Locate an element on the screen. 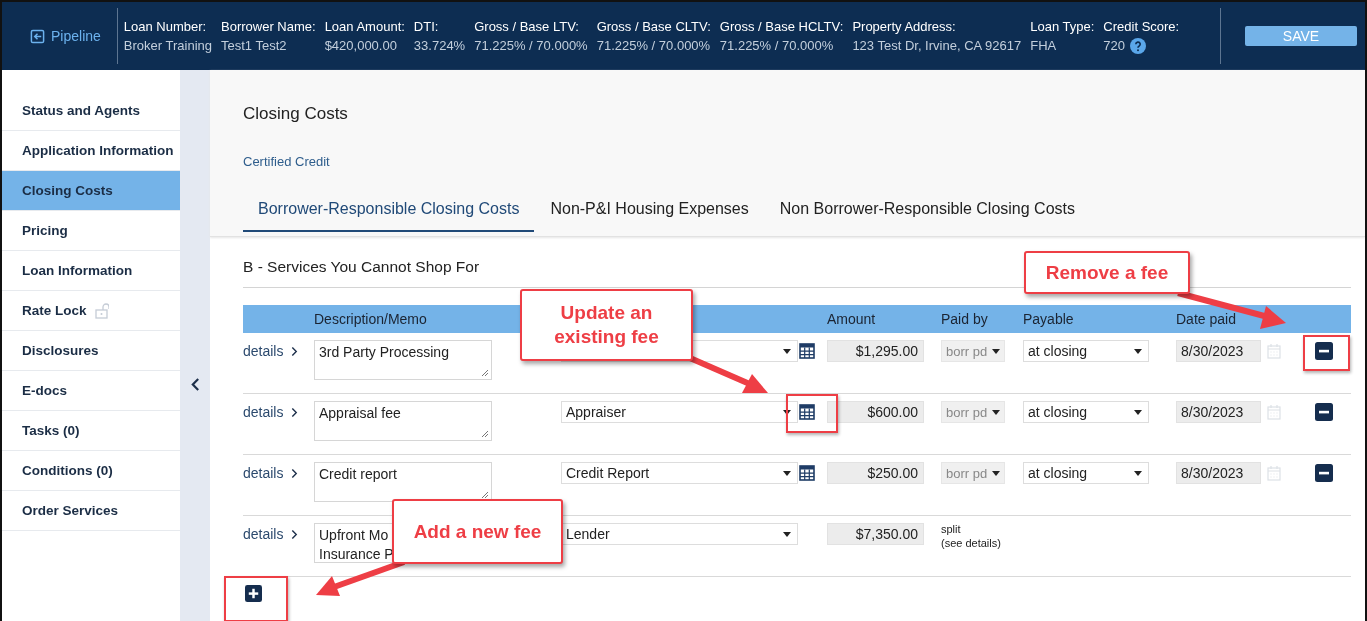 The width and height of the screenshot is (1367, 621). column-header: Paid by is located at coordinates (964, 319).